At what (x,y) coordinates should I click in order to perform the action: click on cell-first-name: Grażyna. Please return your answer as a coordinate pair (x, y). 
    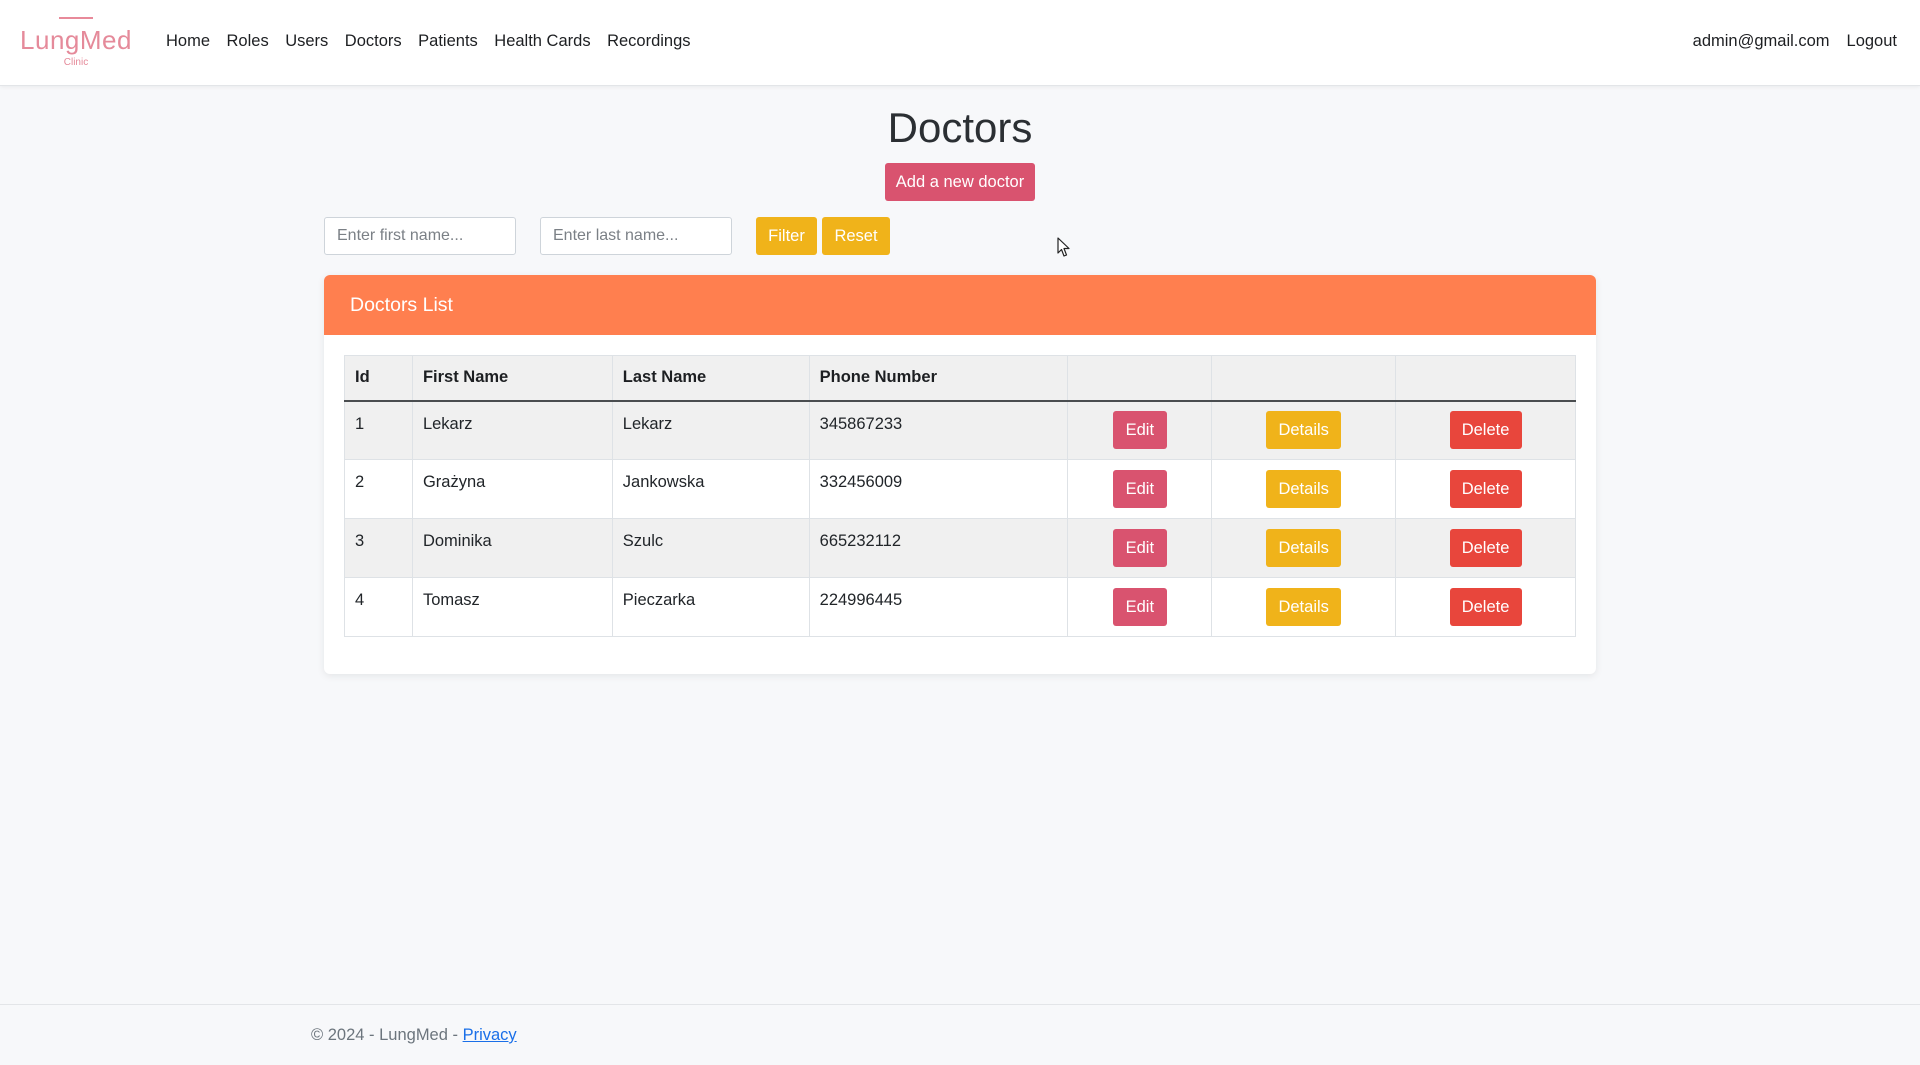
    Looking at the image, I should click on (512, 489).